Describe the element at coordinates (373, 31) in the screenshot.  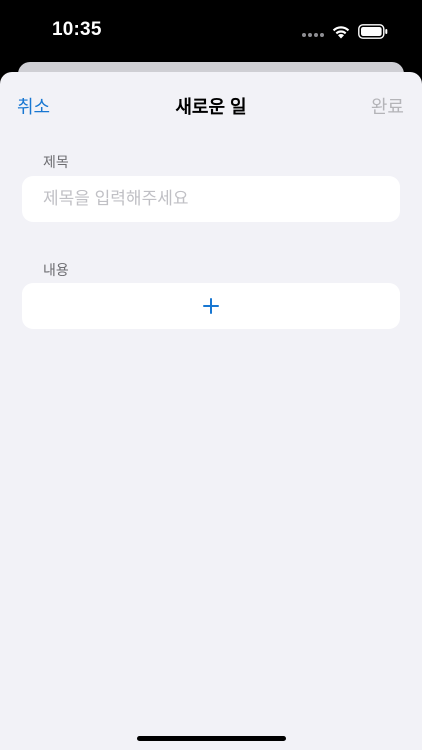
I see `battery-icon` at that location.